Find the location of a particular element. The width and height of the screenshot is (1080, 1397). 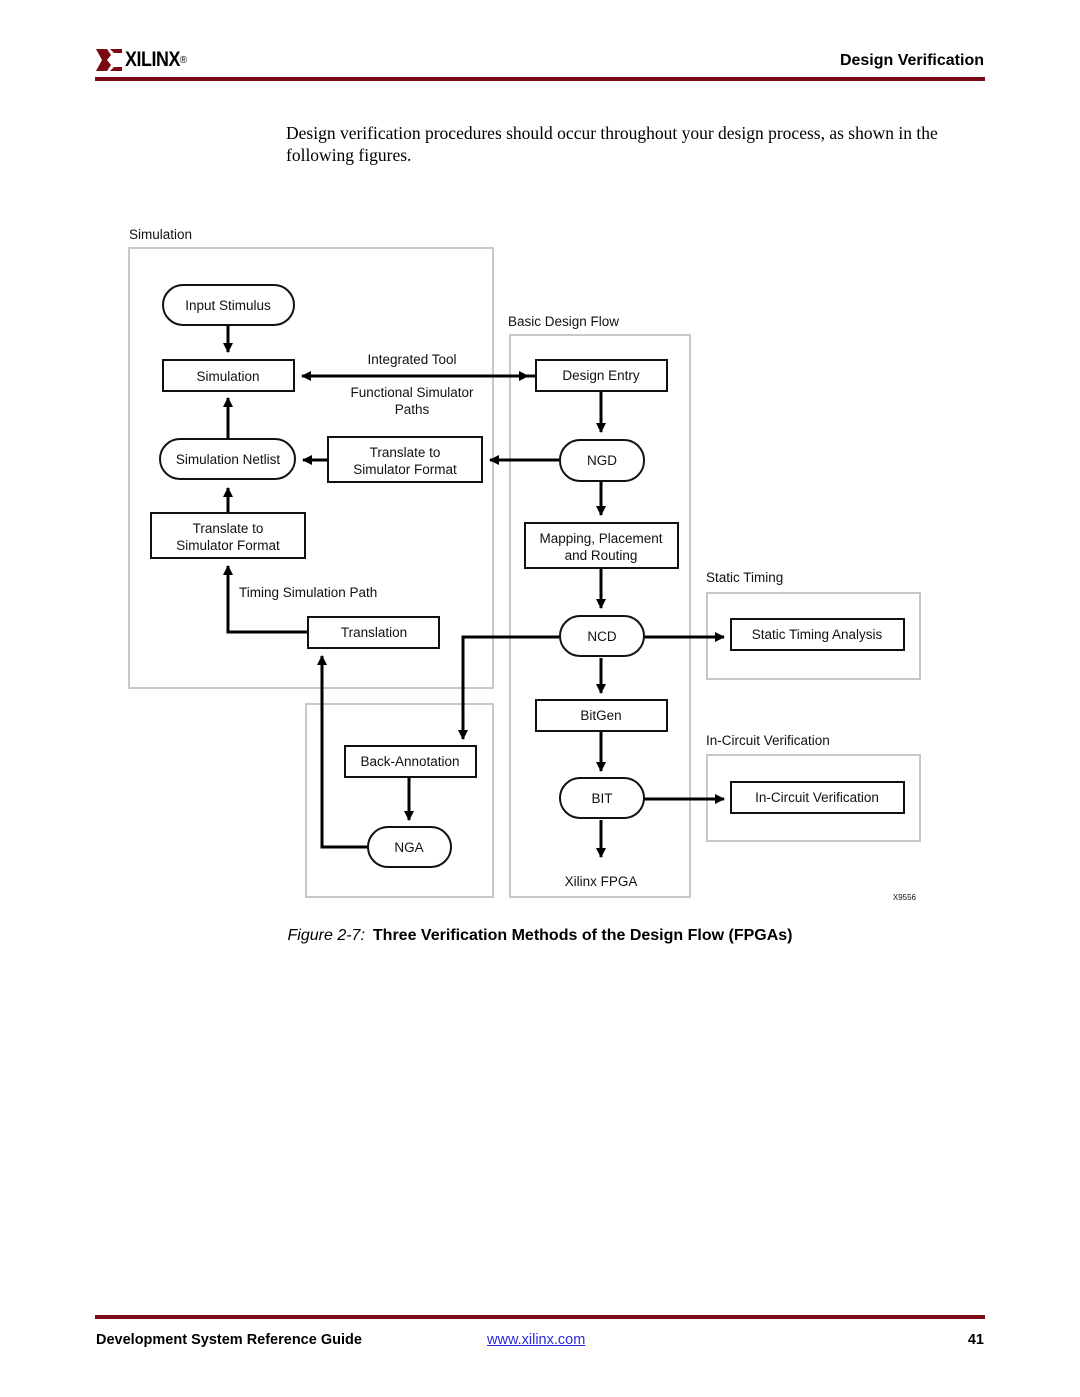

node-input-stimulus: Input Stimulus is located at coordinates (228, 305).